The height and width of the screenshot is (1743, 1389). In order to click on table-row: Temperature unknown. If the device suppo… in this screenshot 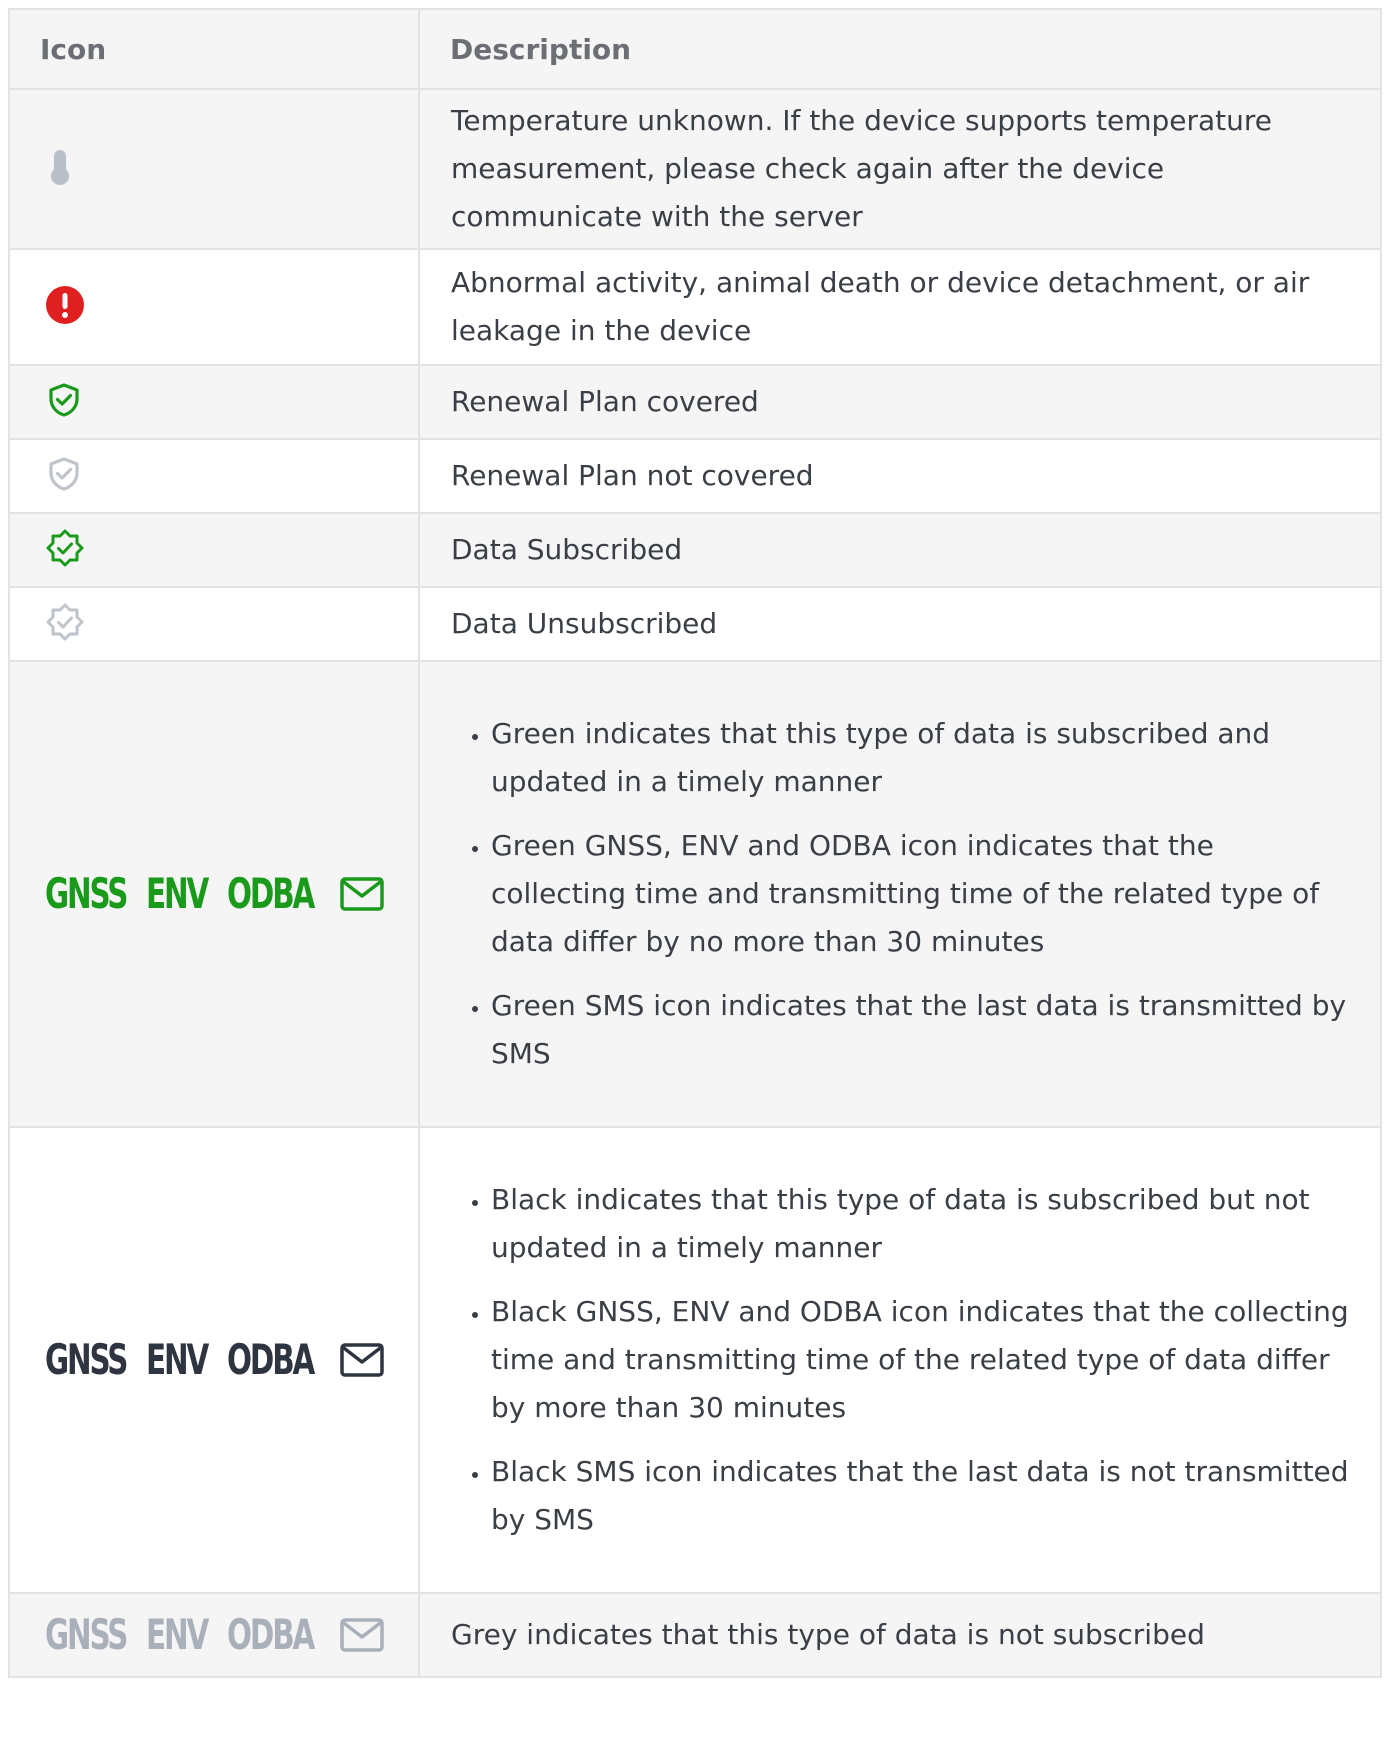, I will do `click(695, 169)`.